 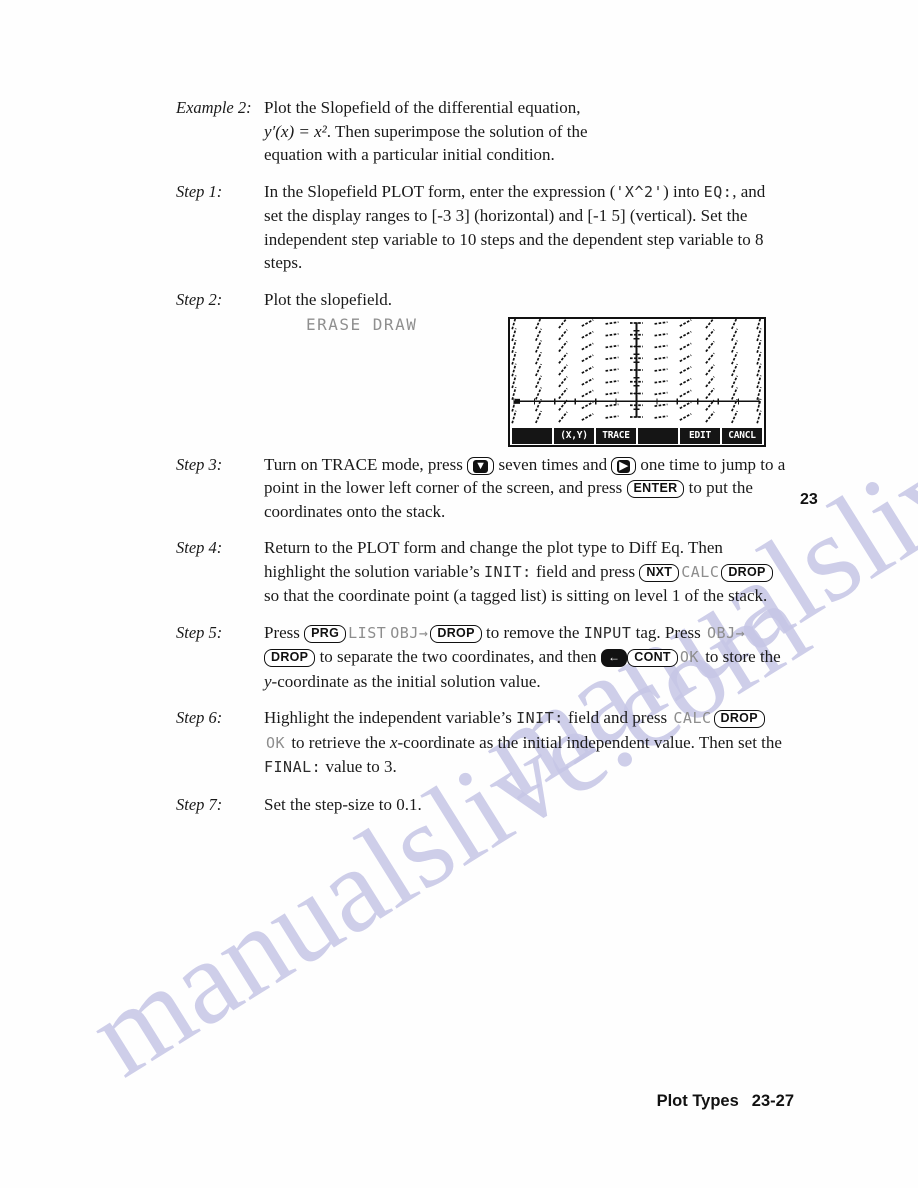 I want to click on left-shift-key: ←, so click(x=614, y=658).